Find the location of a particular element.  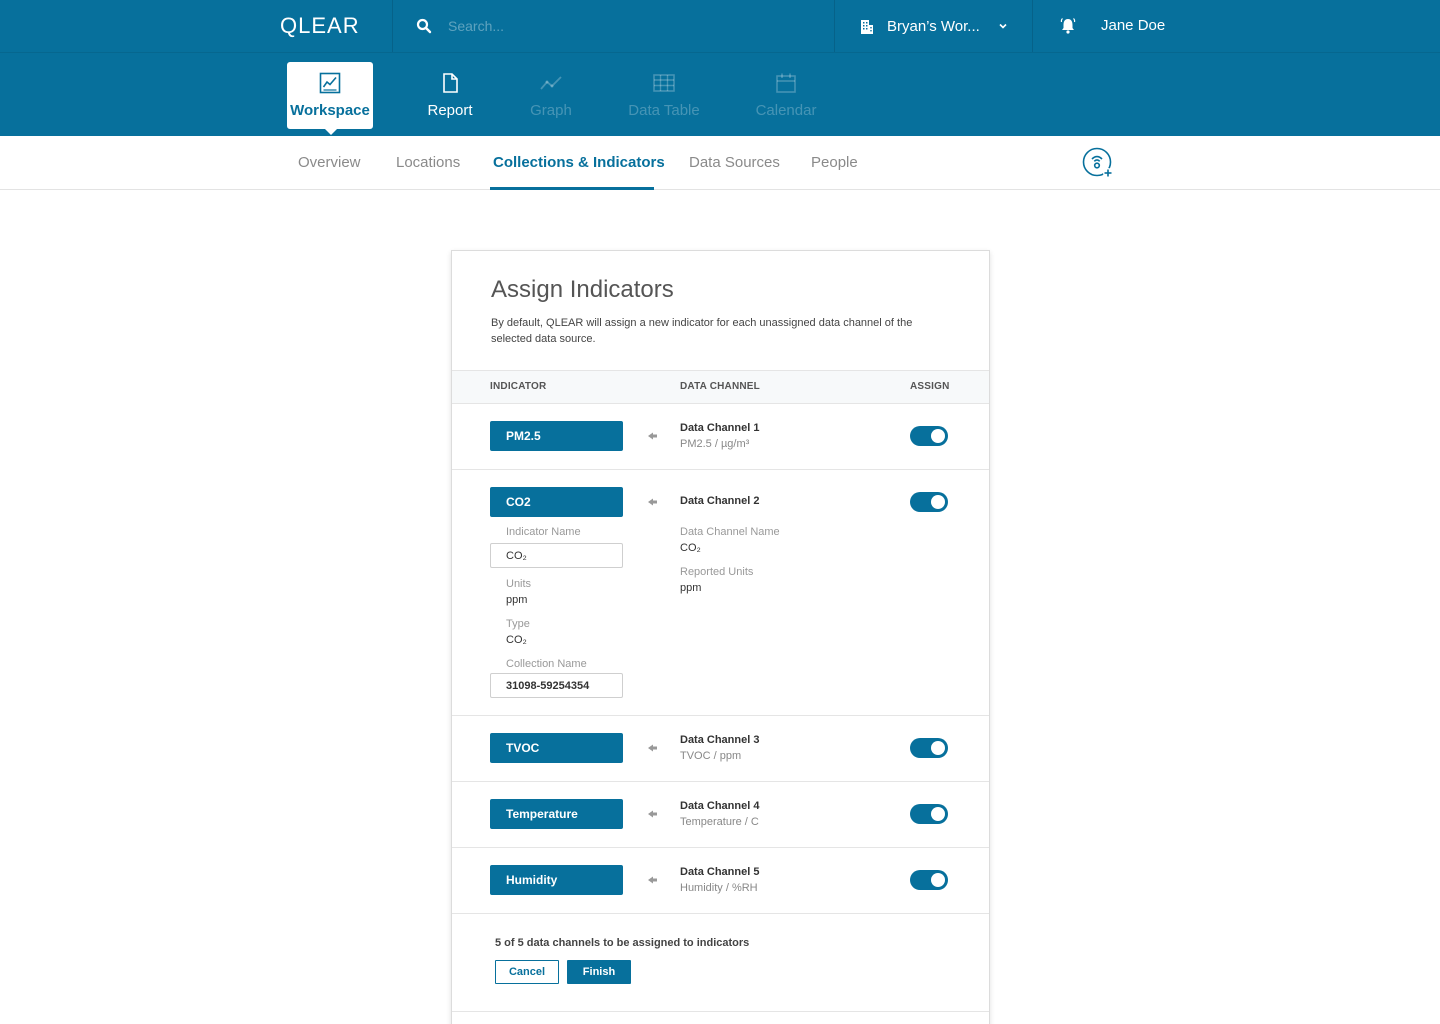

line-graph-icon is located at coordinates (551, 83).